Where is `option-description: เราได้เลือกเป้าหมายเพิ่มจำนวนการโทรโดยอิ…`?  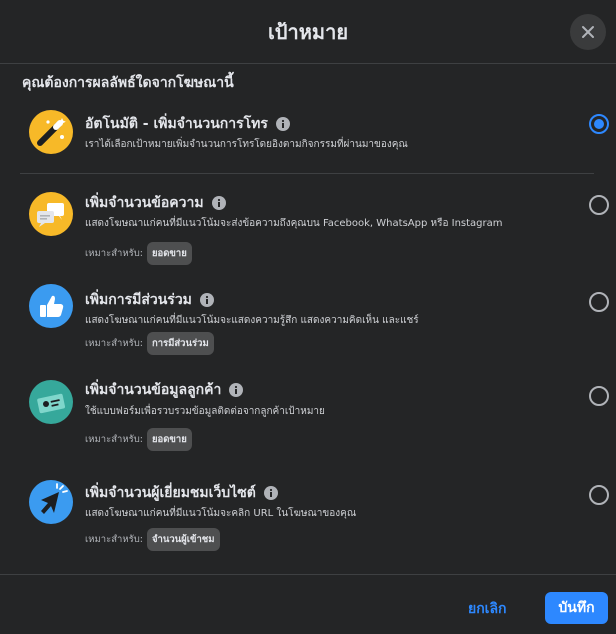 option-description: เราได้เลือกเป้าหมายเพิ่มจำนวนการโทรโดยอิ… is located at coordinates (246, 144).